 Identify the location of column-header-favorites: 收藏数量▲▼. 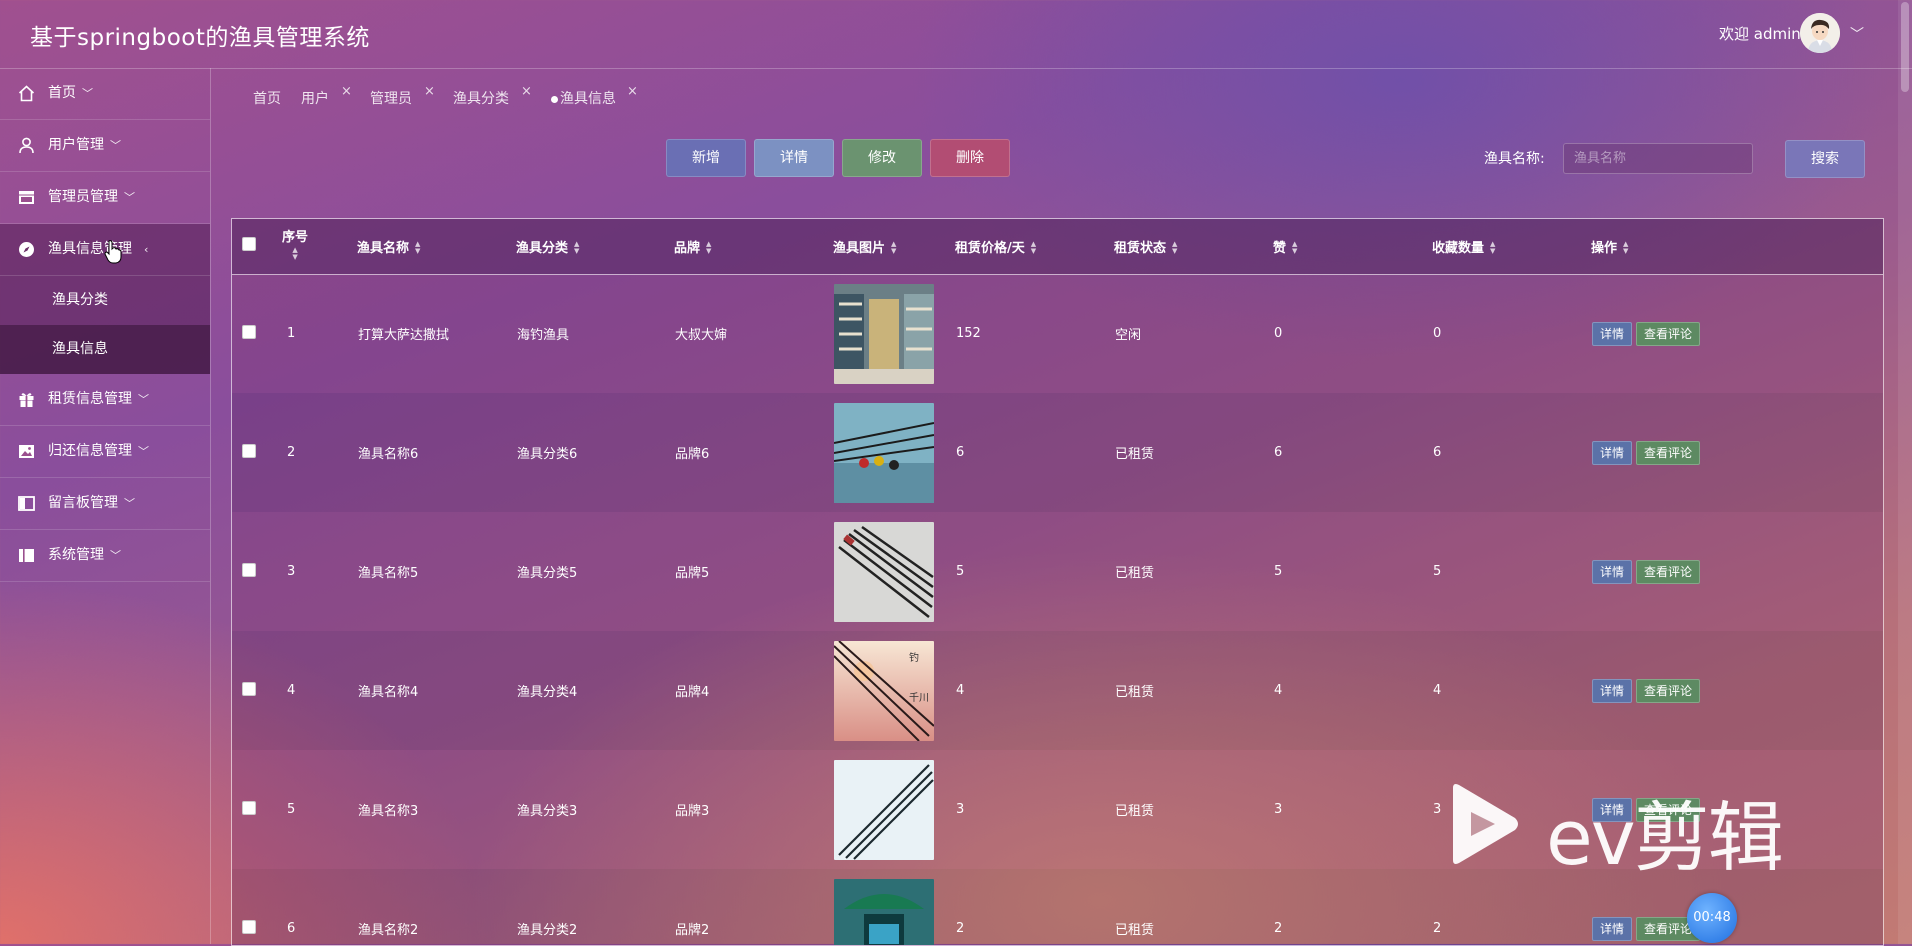
(1511, 246).